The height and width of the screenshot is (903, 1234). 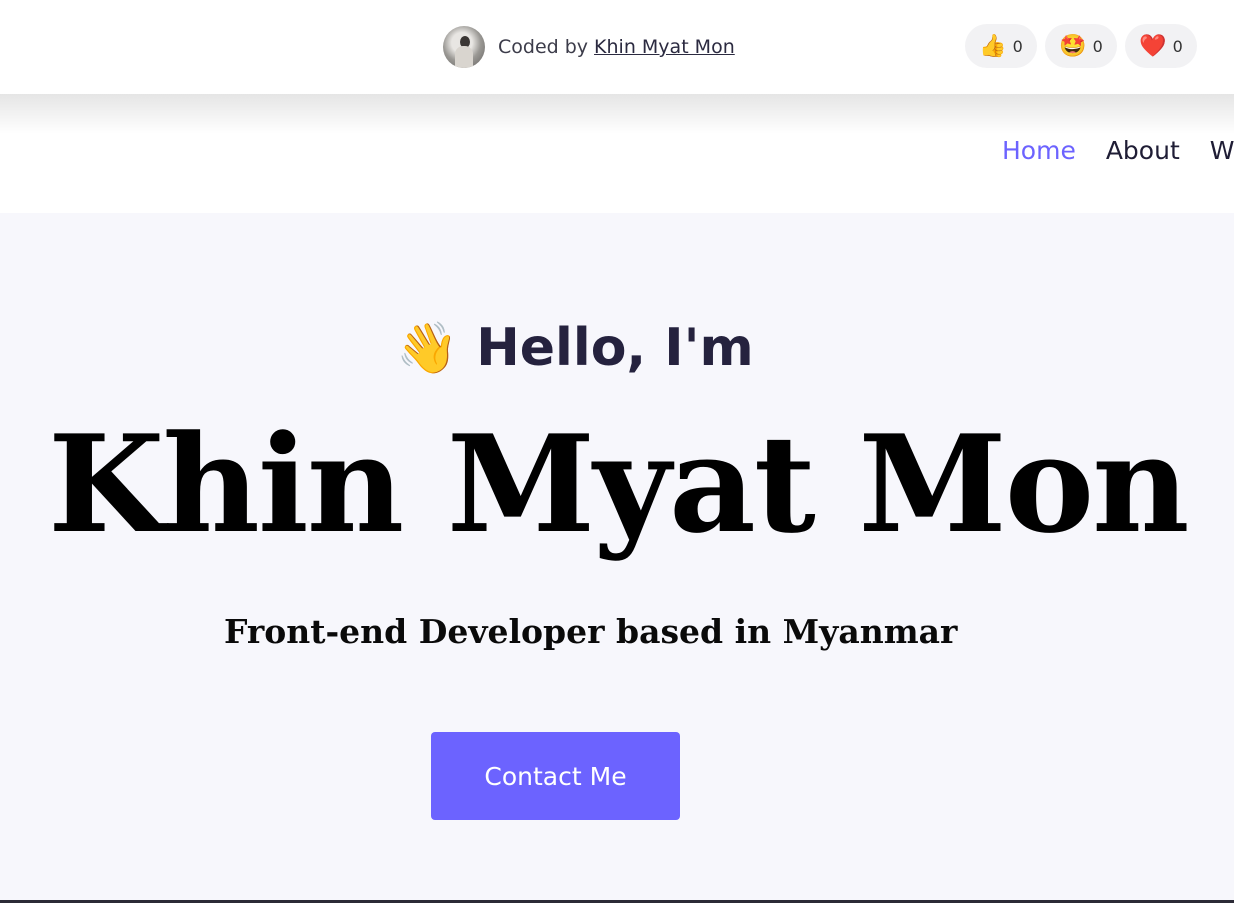 I want to click on avatar, so click(x=464, y=47).